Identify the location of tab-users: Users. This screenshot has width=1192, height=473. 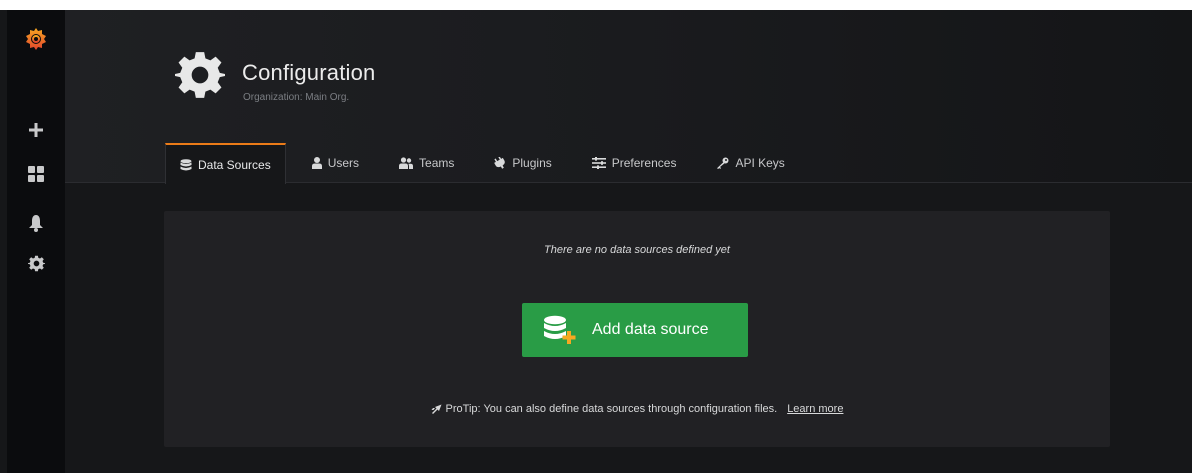
(335, 163).